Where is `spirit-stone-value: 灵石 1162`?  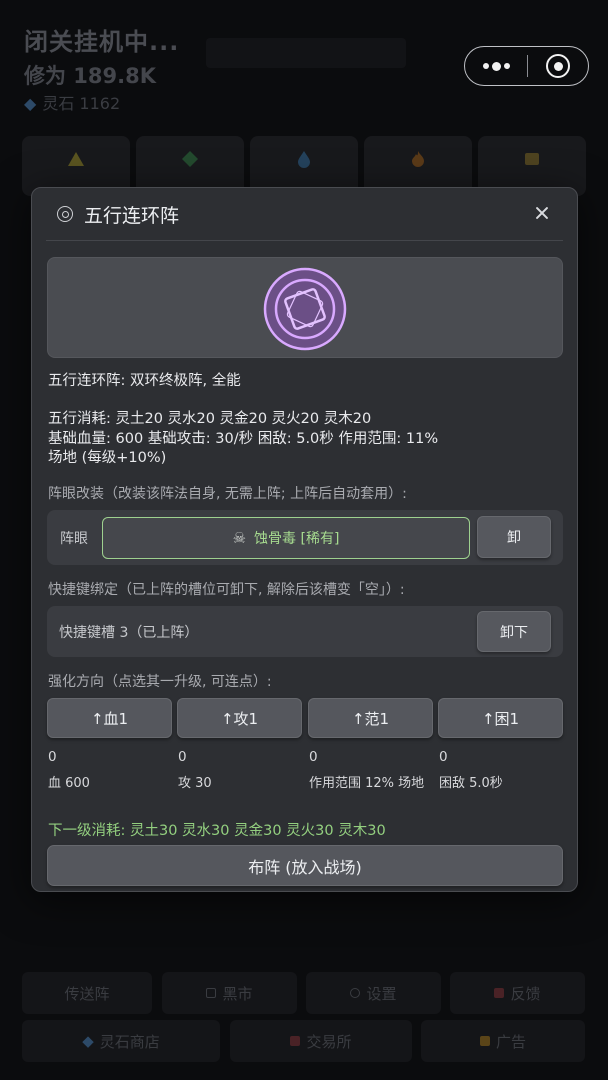 spirit-stone-value: 灵石 1162 is located at coordinates (81, 103).